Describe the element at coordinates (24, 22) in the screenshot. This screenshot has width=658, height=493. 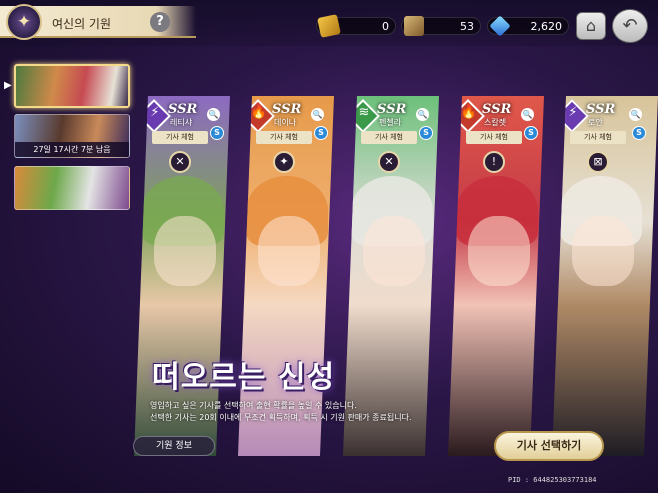
I see `compass-emblem-icon: ✦` at that location.